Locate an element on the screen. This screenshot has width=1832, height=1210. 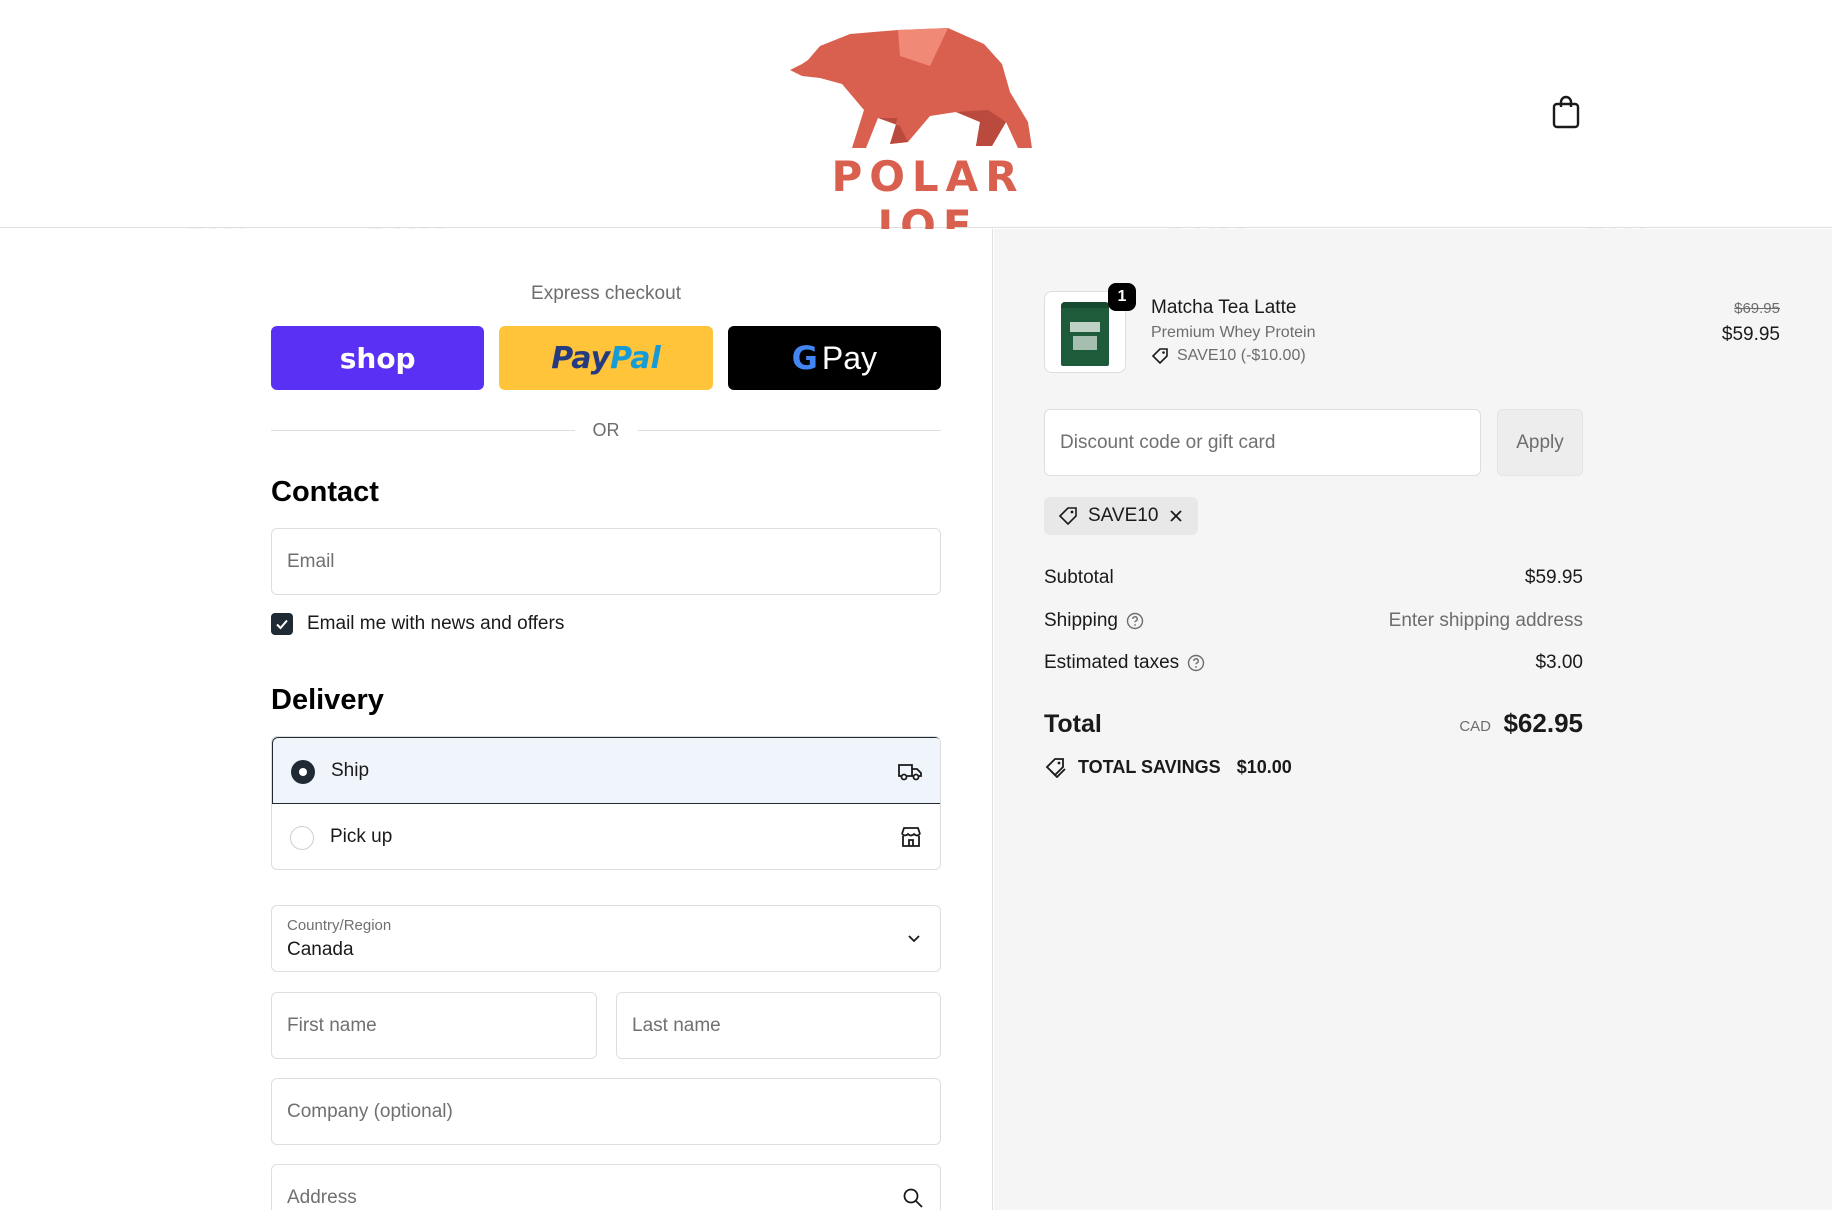
newsletter-checkbox is located at coordinates (282, 624).